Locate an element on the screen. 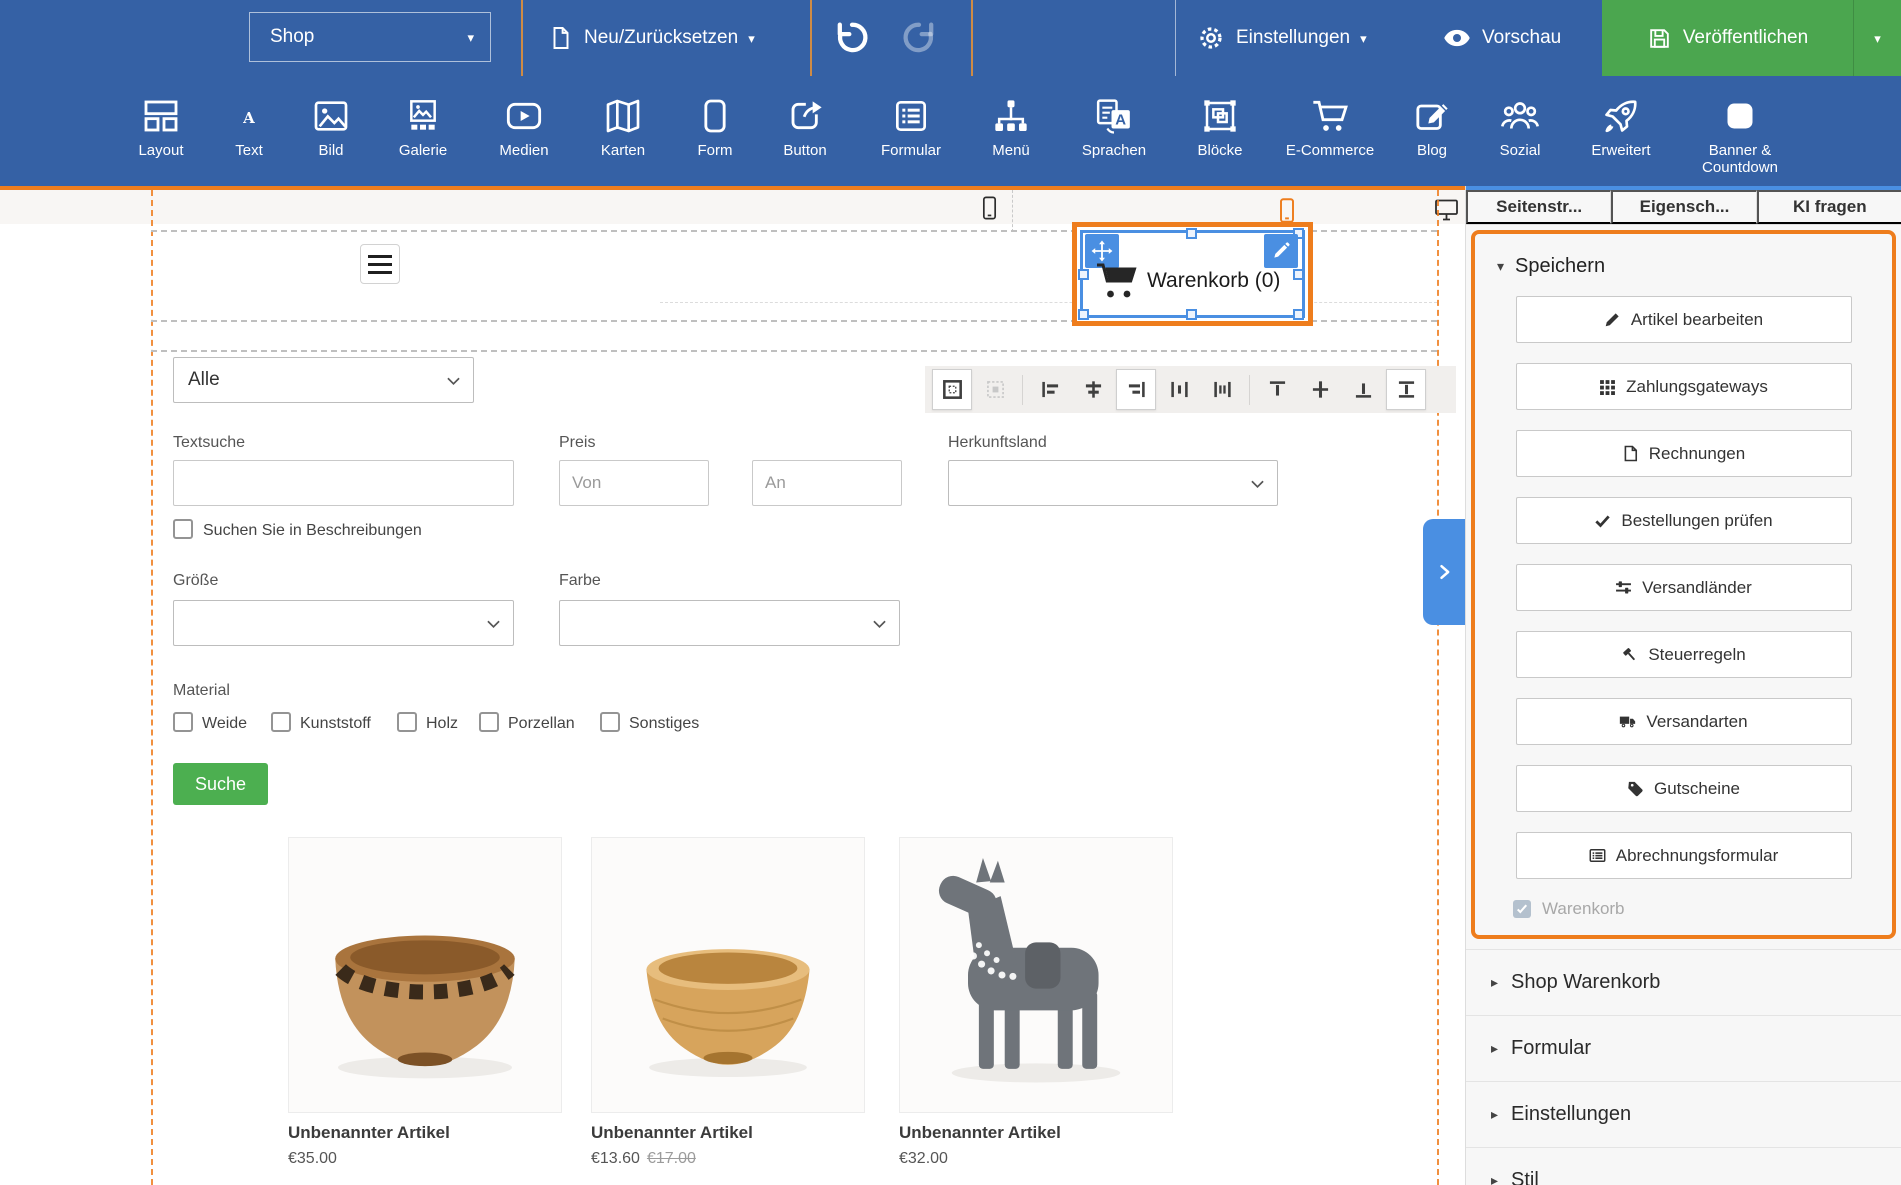  product-old-price: €17.00 is located at coordinates (671, 1158).